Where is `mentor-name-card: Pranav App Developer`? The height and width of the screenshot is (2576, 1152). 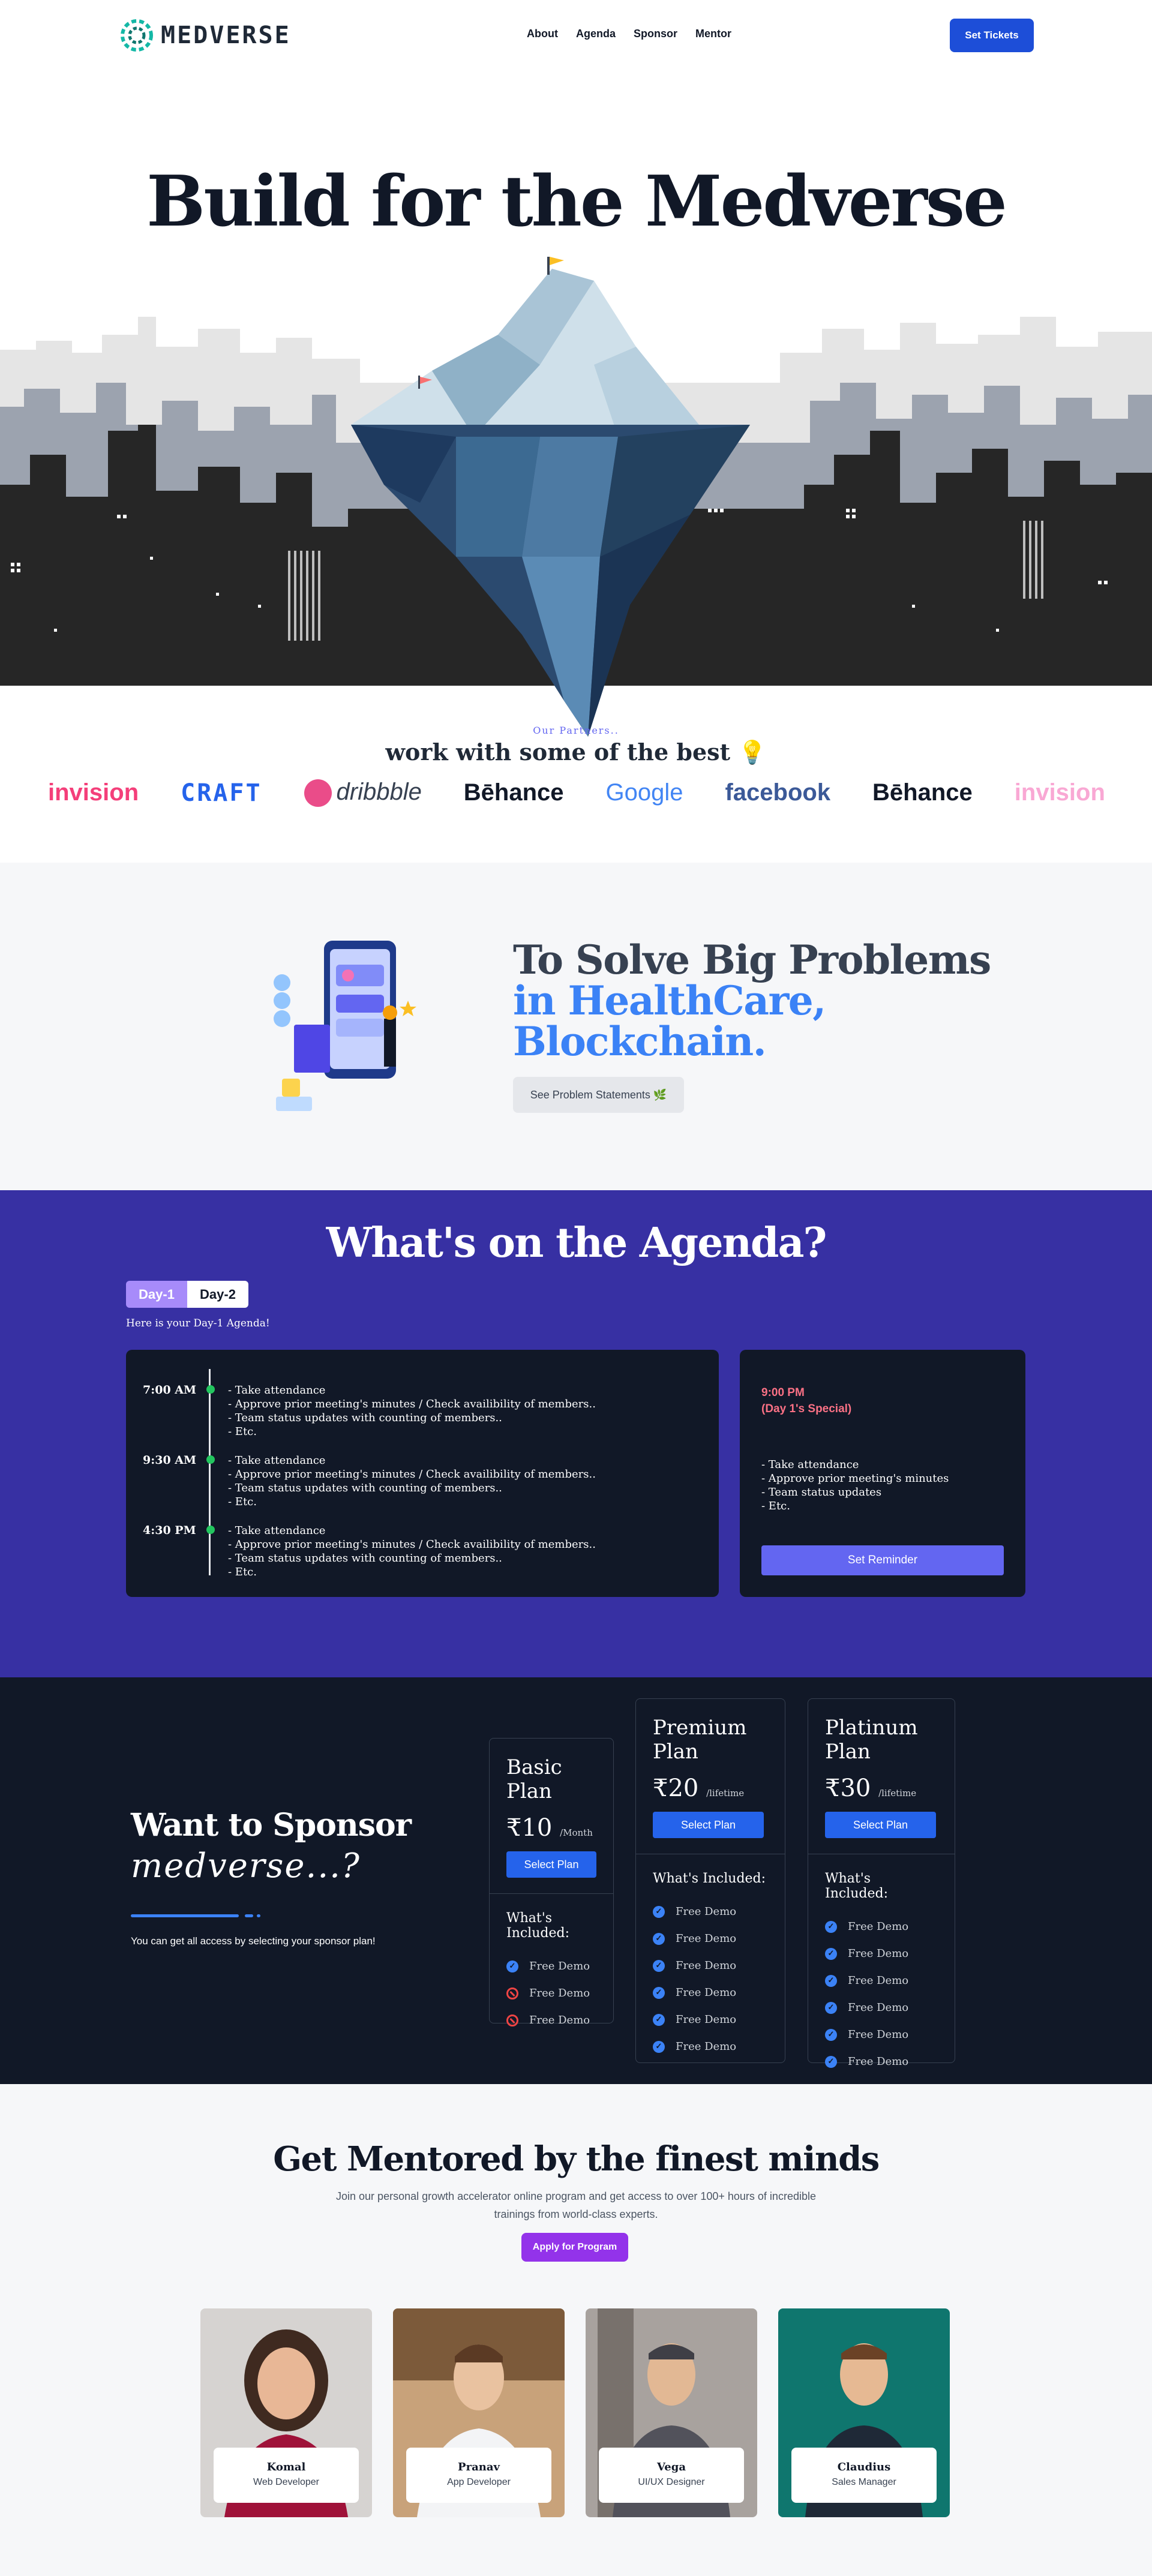
mentor-name-card: Pranav App Developer is located at coordinates (478, 2476).